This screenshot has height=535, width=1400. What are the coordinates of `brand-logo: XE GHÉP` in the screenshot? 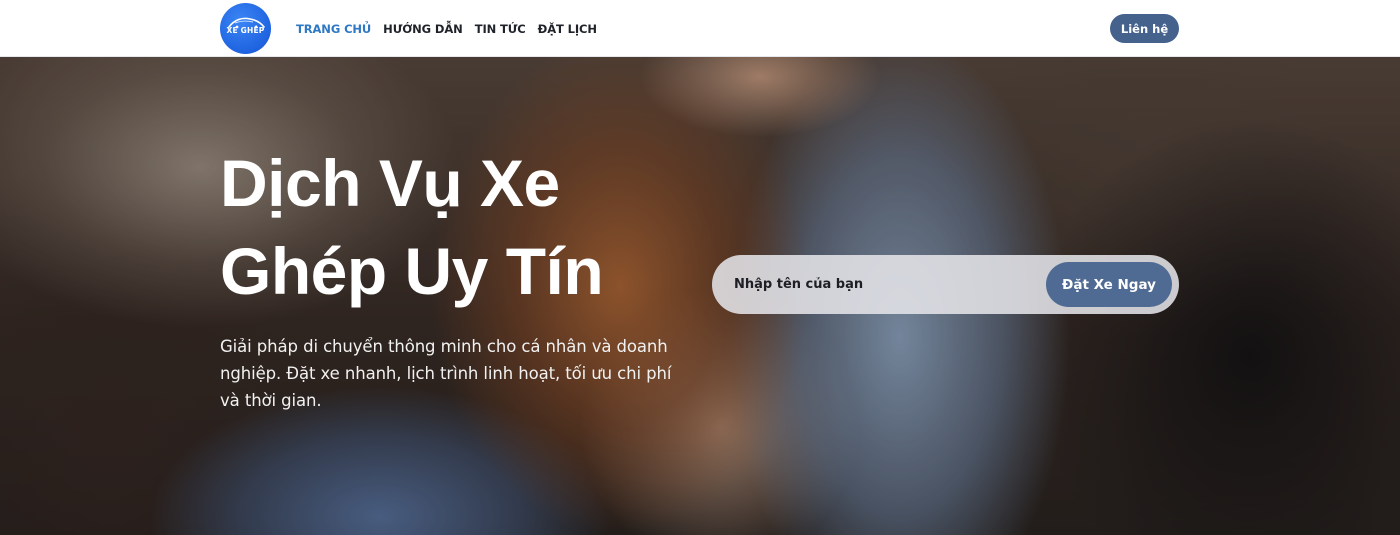 It's located at (245, 28).